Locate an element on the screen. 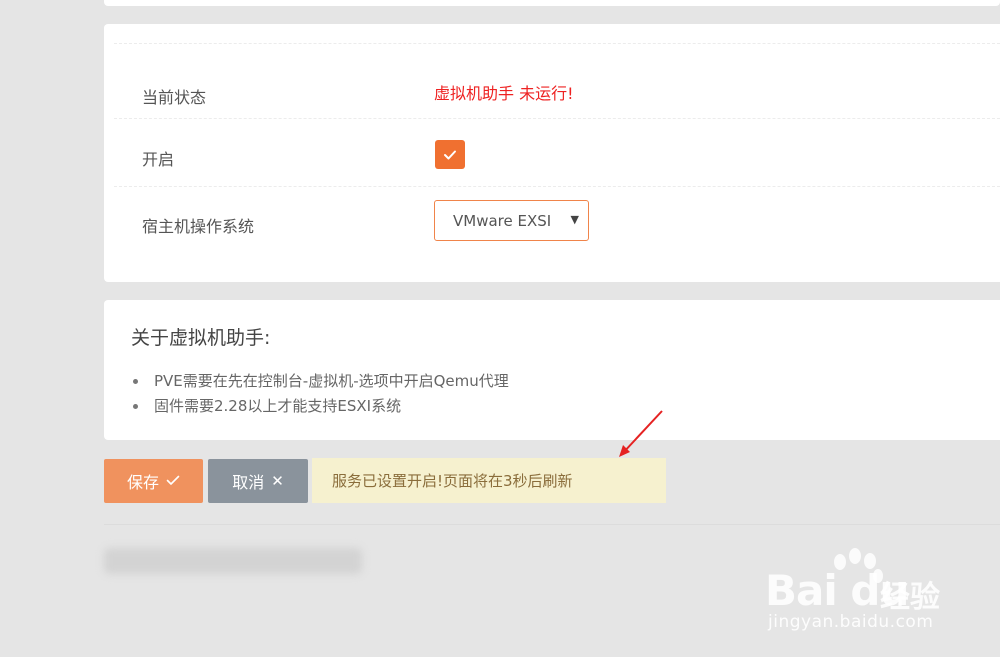 Image resolution: width=1000 pixels, height=657 pixels. status-value: 虚拟机助手 未运行! is located at coordinates (504, 93).